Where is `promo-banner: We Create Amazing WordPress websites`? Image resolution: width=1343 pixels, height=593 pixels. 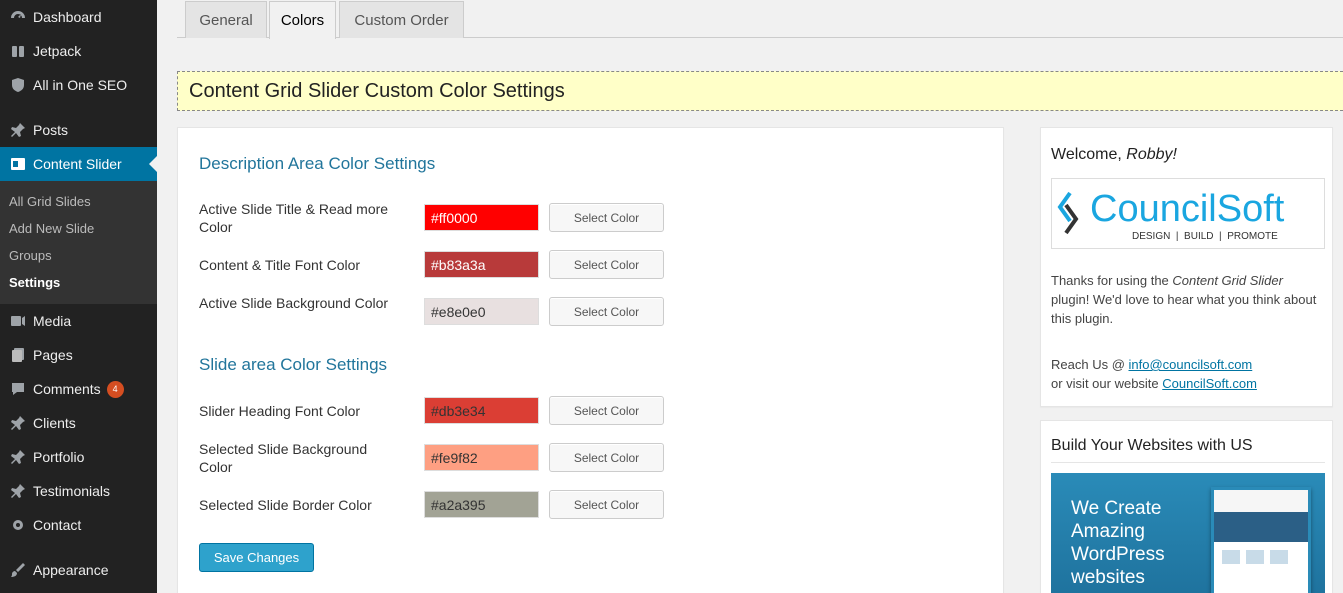
promo-banner: We Create Amazing WordPress websites is located at coordinates (1188, 533).